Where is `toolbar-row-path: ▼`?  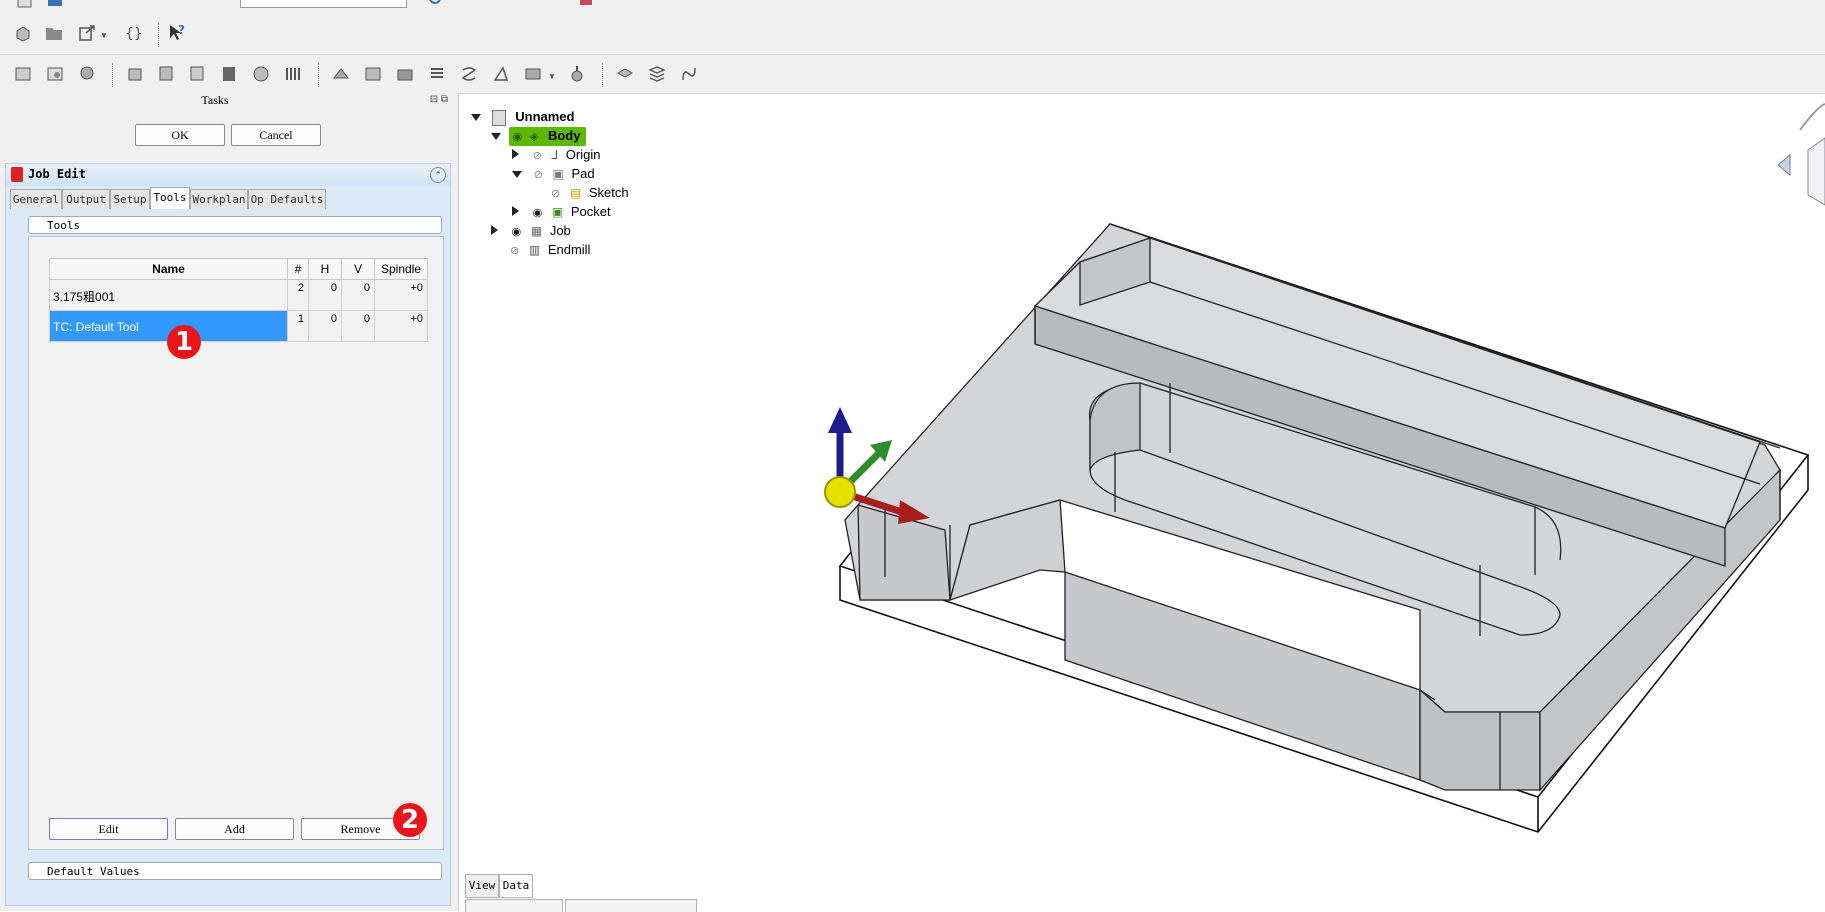
toolbar-row-path: ▼ is located at coordinates (912, 74).